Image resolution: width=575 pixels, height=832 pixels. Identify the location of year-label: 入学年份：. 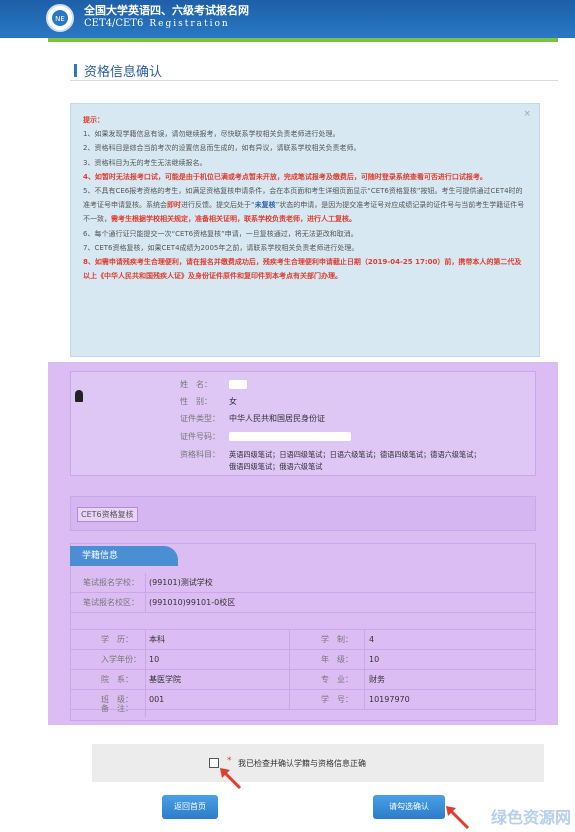
(121, 659).